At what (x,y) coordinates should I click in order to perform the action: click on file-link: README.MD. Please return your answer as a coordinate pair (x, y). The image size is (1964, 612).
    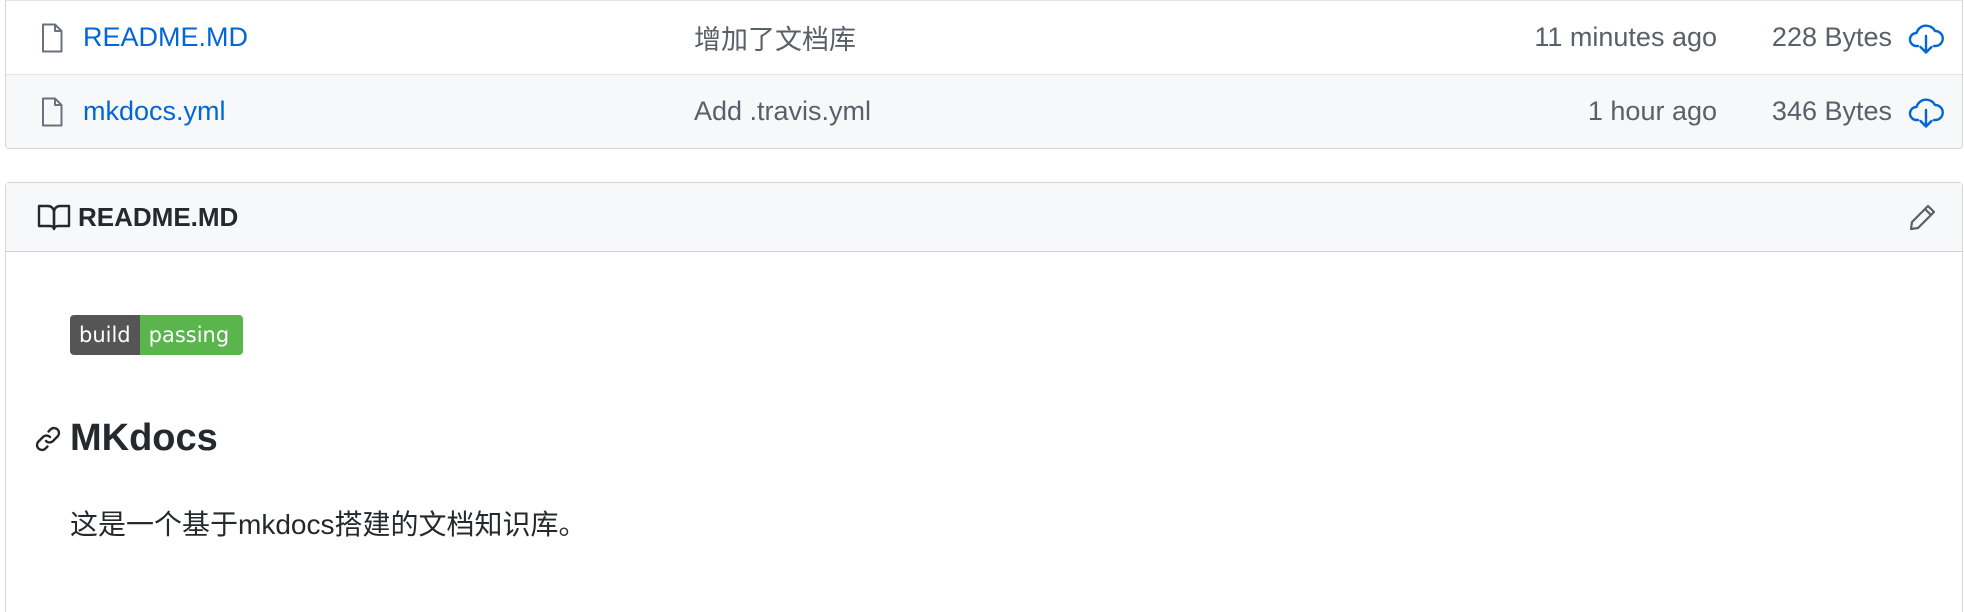
    Looking at the image, I should click on (165, 37).